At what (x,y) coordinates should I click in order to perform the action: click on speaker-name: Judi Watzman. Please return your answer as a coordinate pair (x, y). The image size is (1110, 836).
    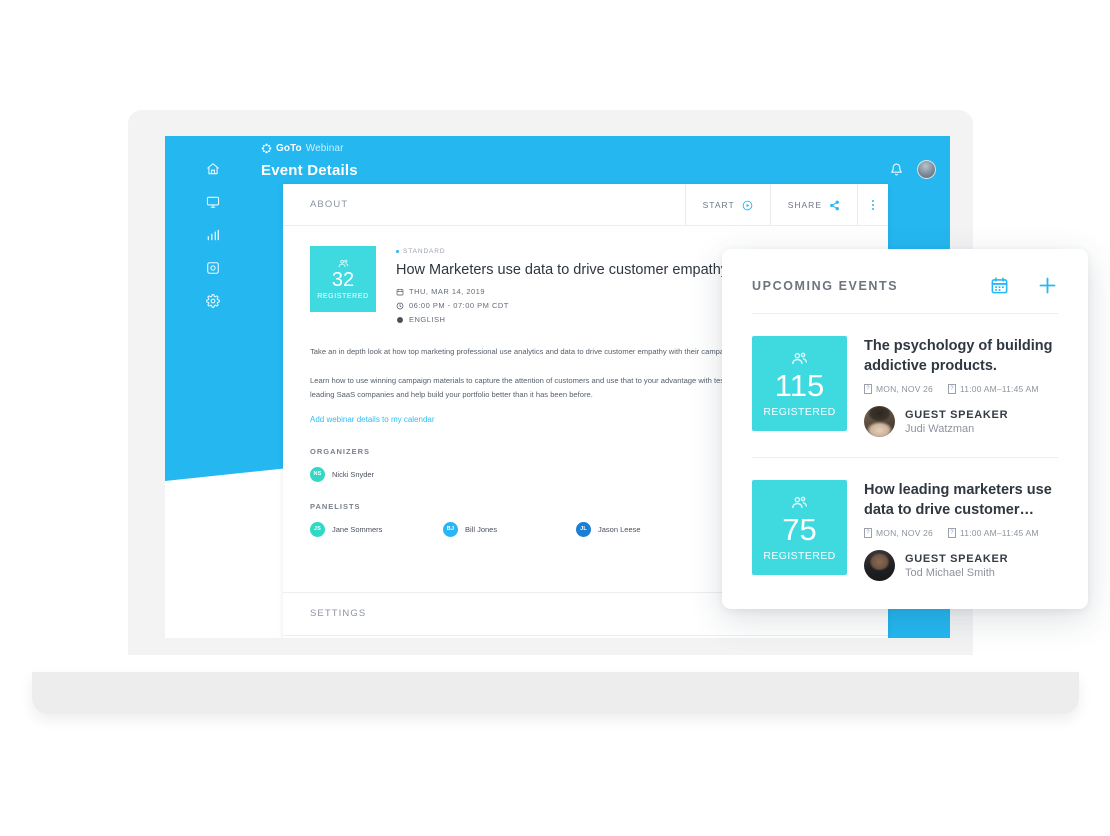
    Looking at the image, I should click on (940, 428).